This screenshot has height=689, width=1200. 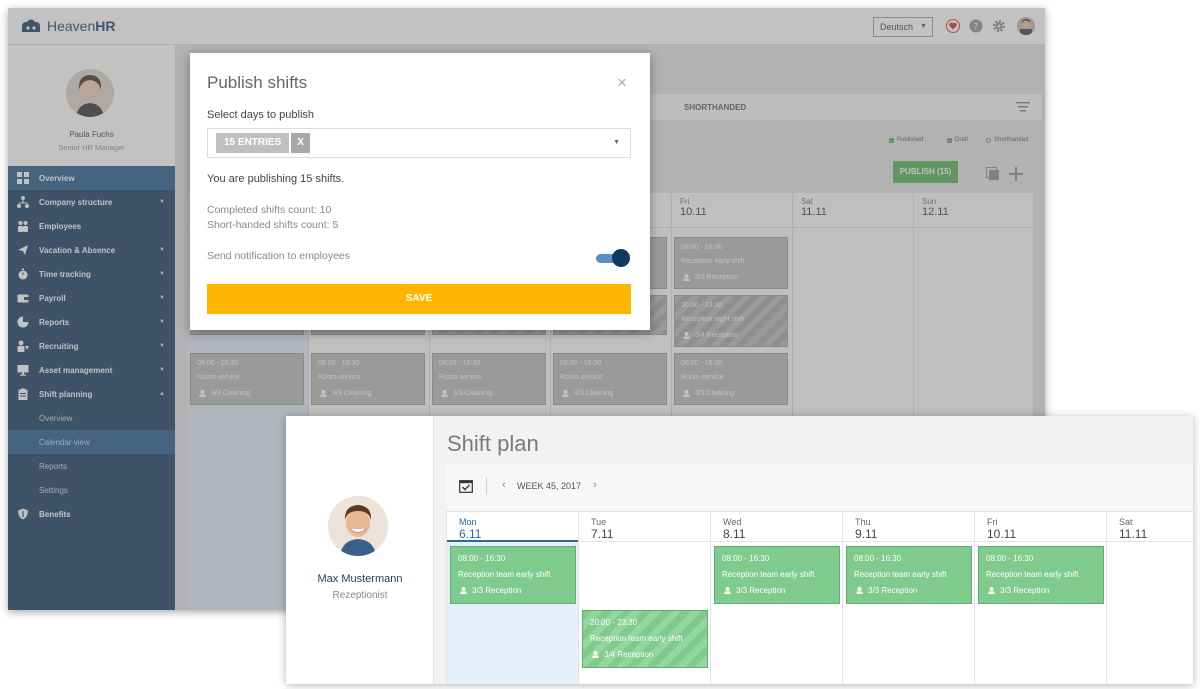 What do you see at coordinates (1150, 527) in the screenshot?
I see `day-header: Sat 11.11` at bounding box center [1150, 527].